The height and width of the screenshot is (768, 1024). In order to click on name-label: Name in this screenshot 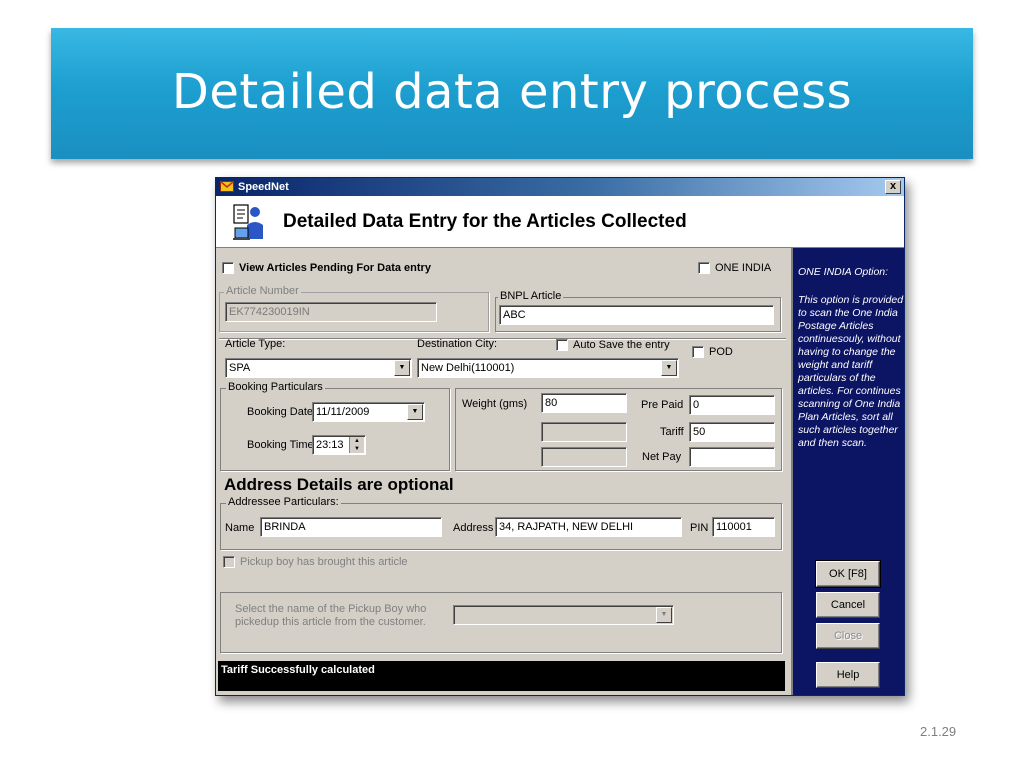, I will do `click(240, 528)`.